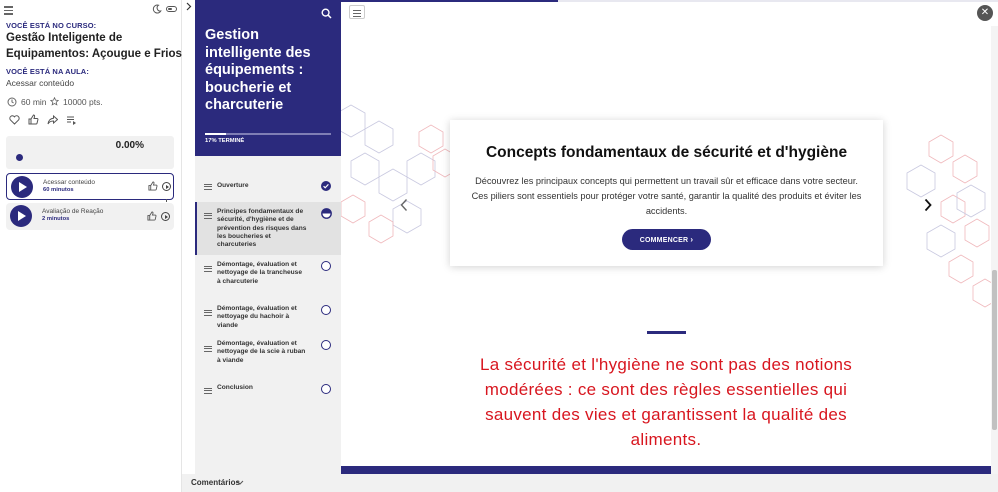  I want to click on close-icon: ✕, so click(985, 13).